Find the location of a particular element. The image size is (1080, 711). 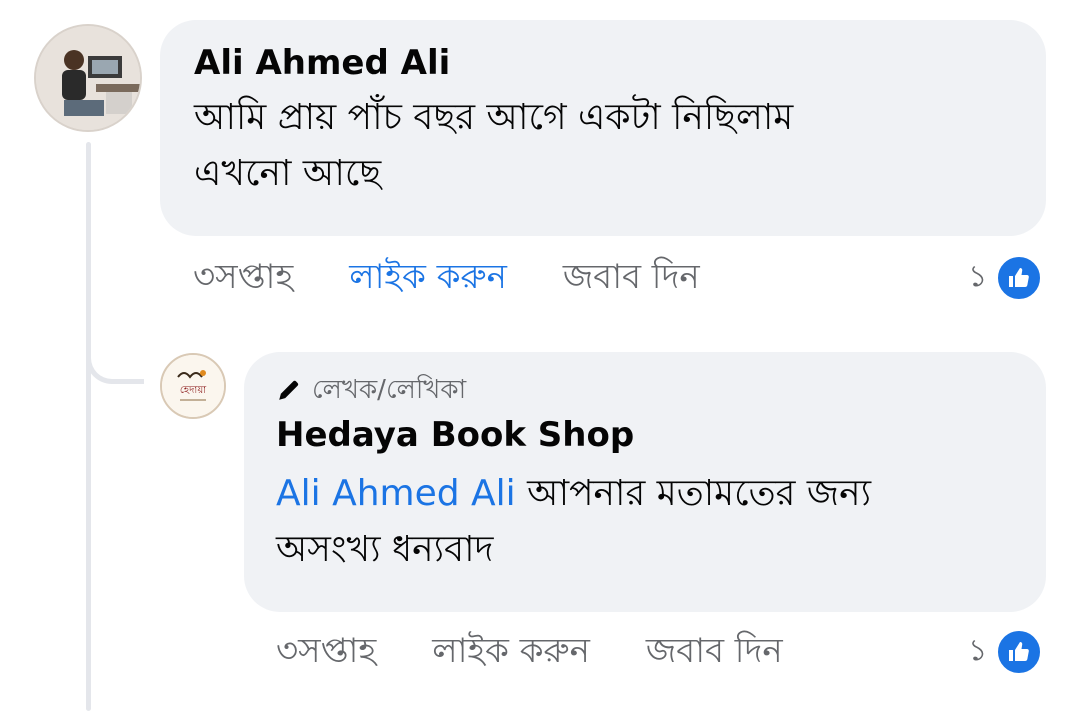

logo-text: হেদায়া is located at coordinates (193, 390).